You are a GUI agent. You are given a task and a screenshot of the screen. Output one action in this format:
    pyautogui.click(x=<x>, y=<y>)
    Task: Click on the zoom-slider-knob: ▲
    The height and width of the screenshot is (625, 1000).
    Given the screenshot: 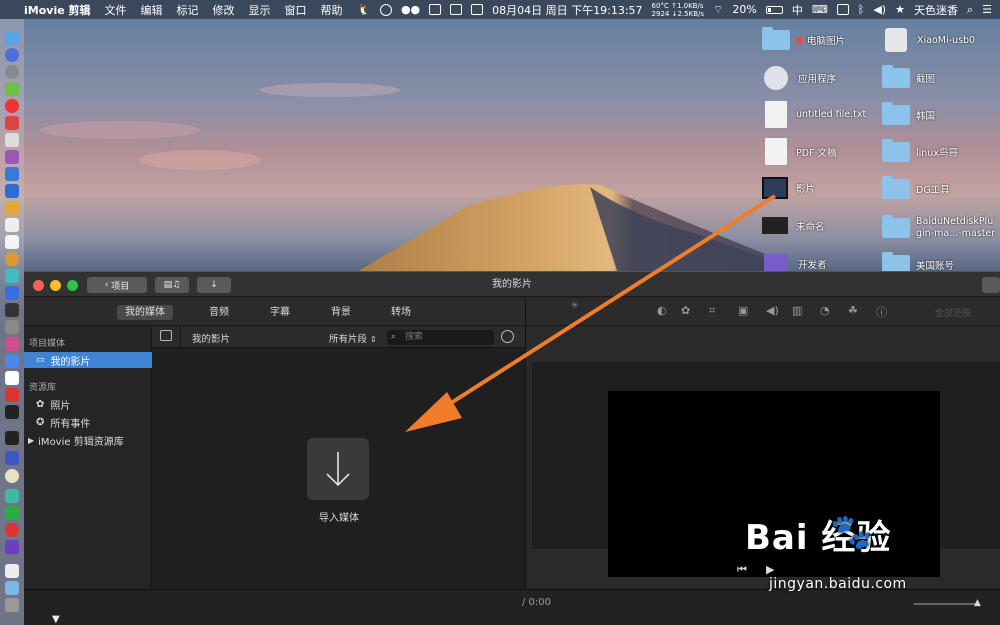 What is the action you would take?
    pyautogui.click(x=977, y=603)
    